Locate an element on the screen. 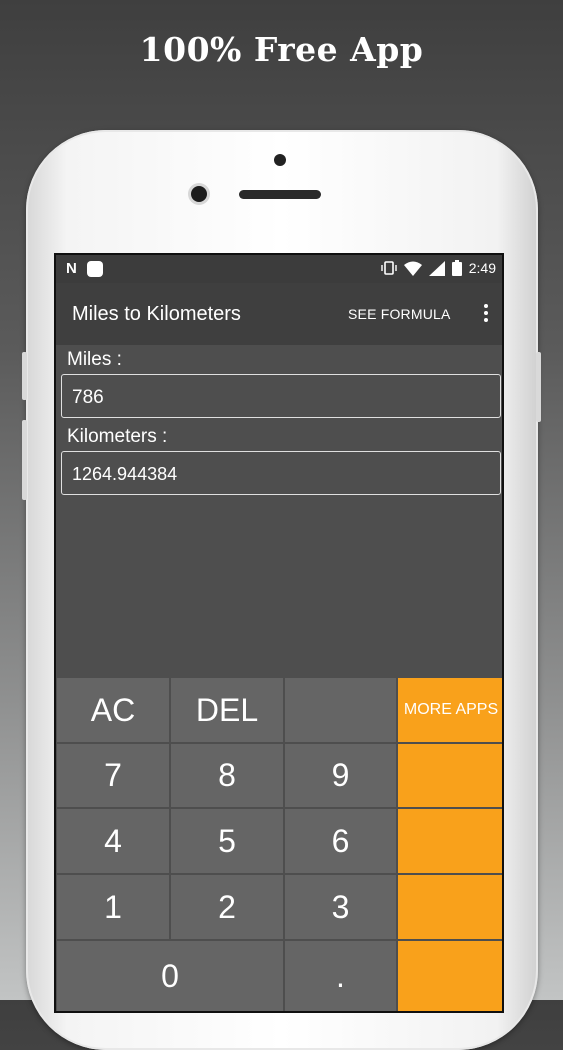 This screenshot has width=563, height=1050. status-time: 2:49 is located at coordinates (482, 268).